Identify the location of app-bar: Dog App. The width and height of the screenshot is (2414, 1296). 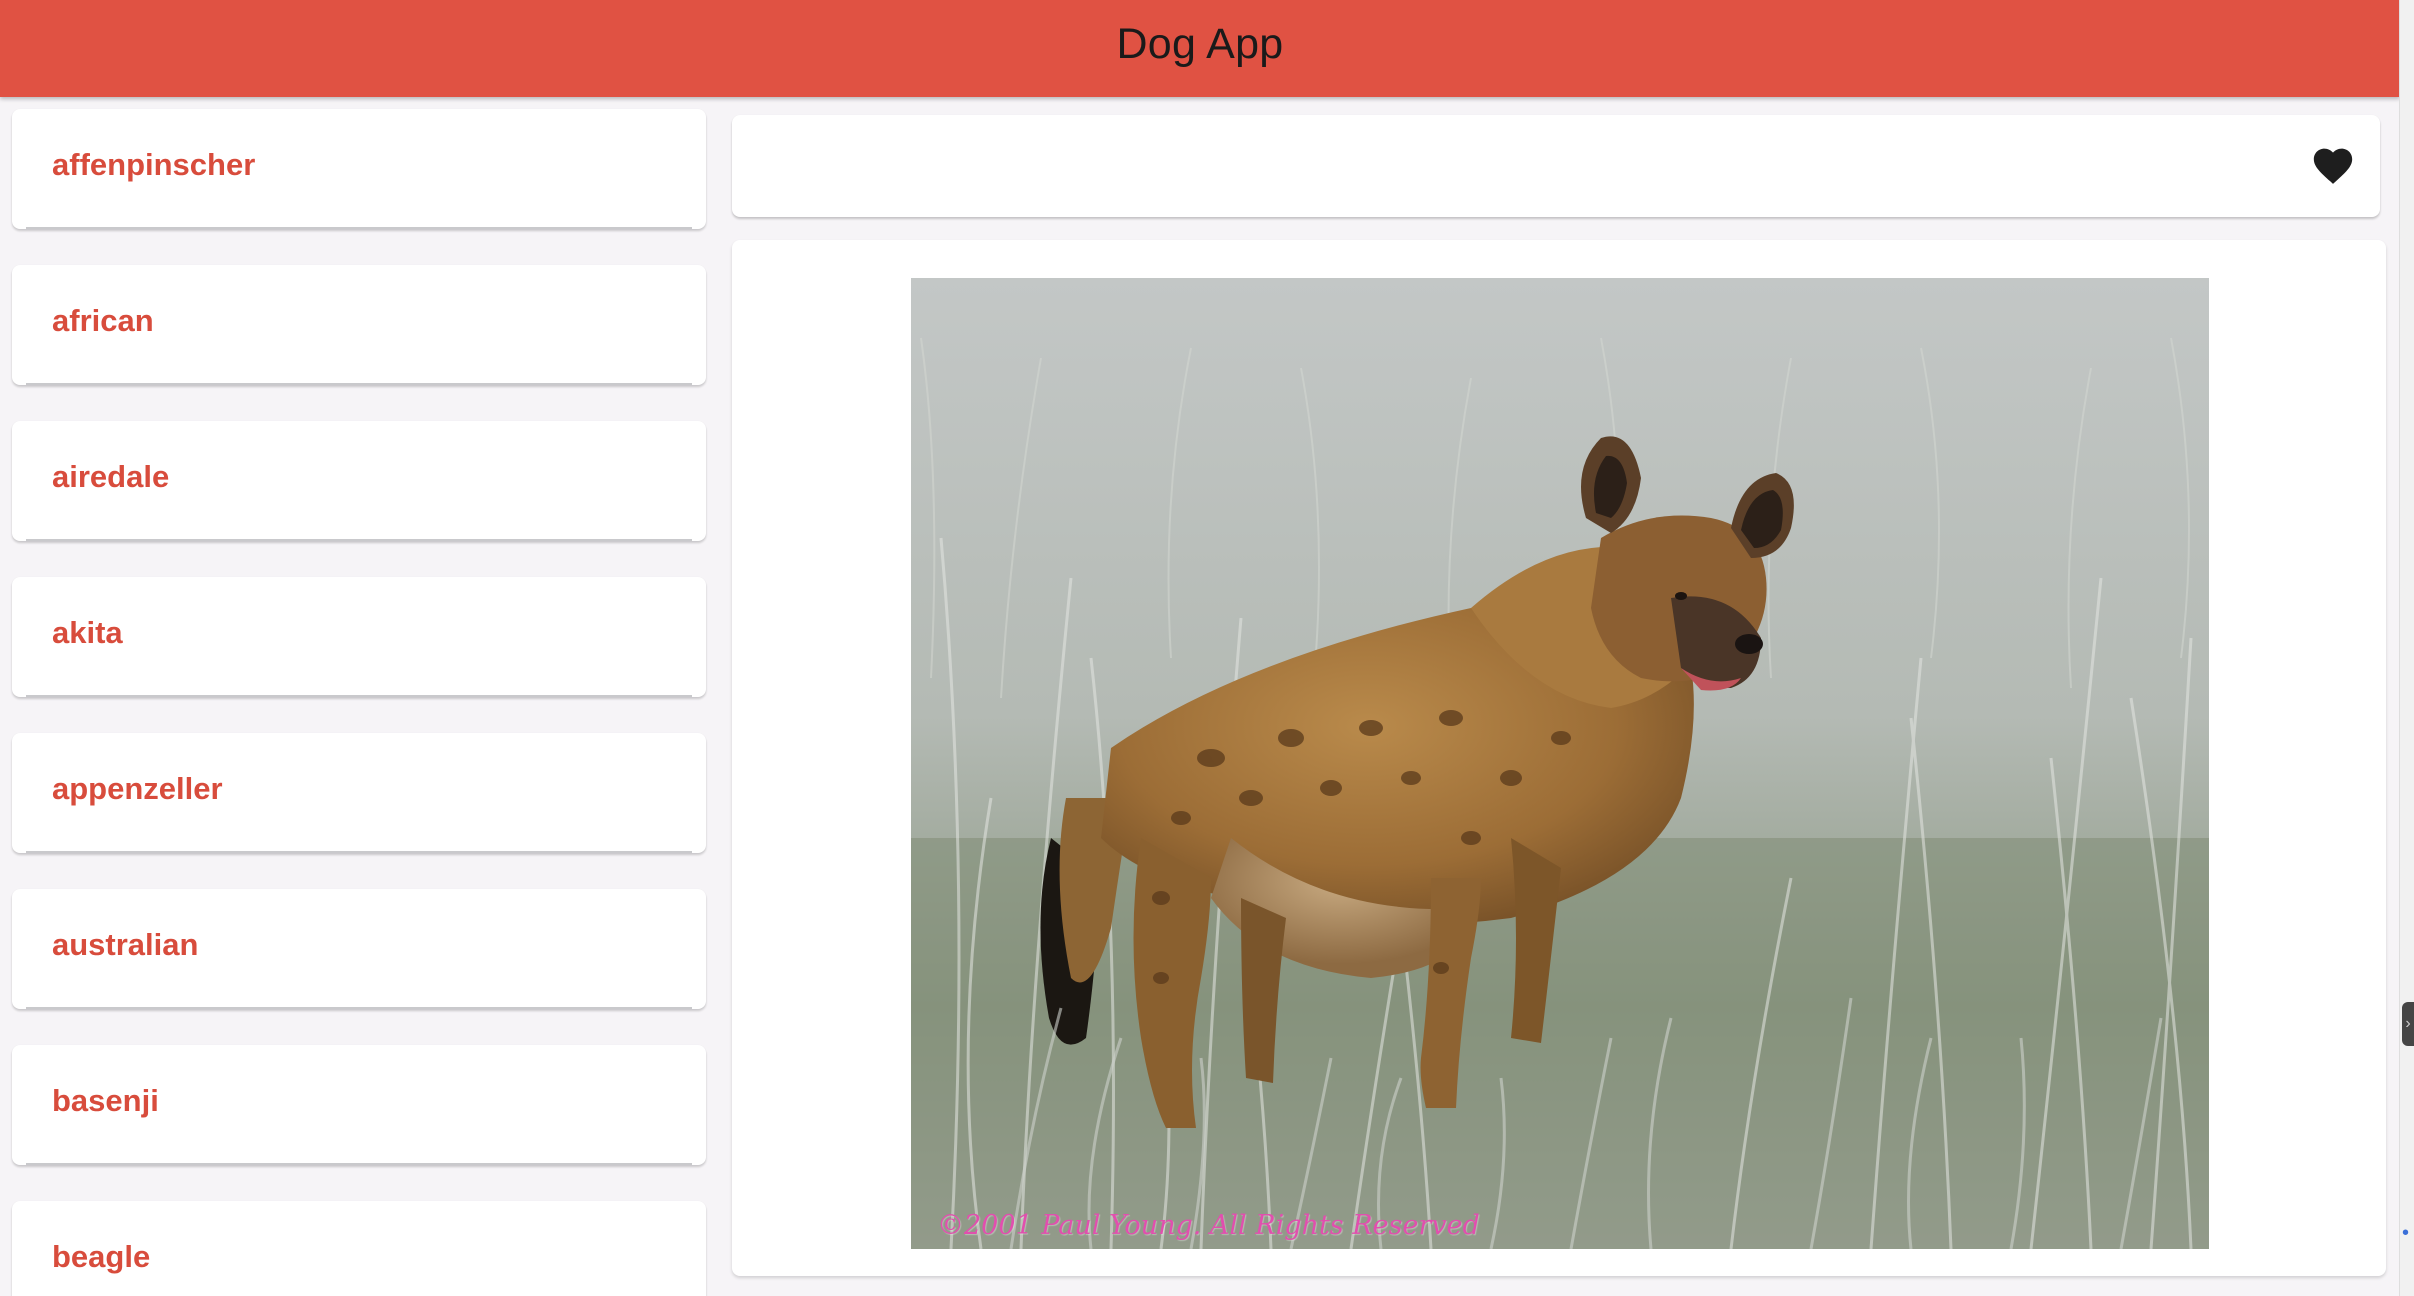
(1200, 48).